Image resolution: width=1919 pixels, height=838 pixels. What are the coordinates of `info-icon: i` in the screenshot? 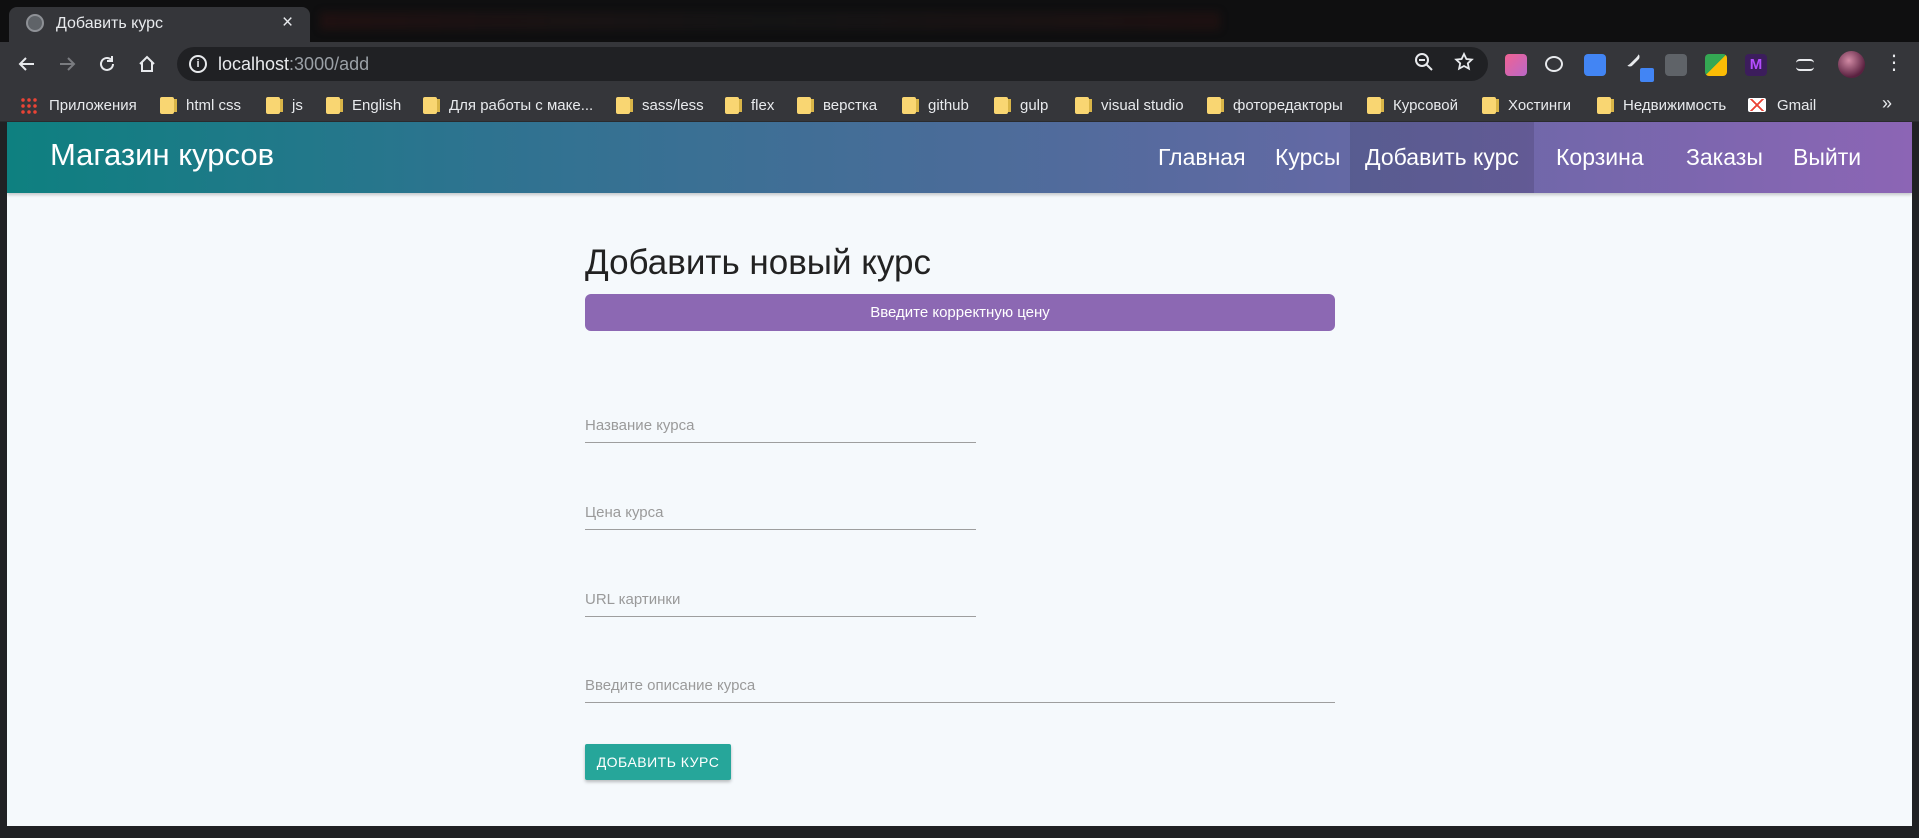 It's located at (198, 64).